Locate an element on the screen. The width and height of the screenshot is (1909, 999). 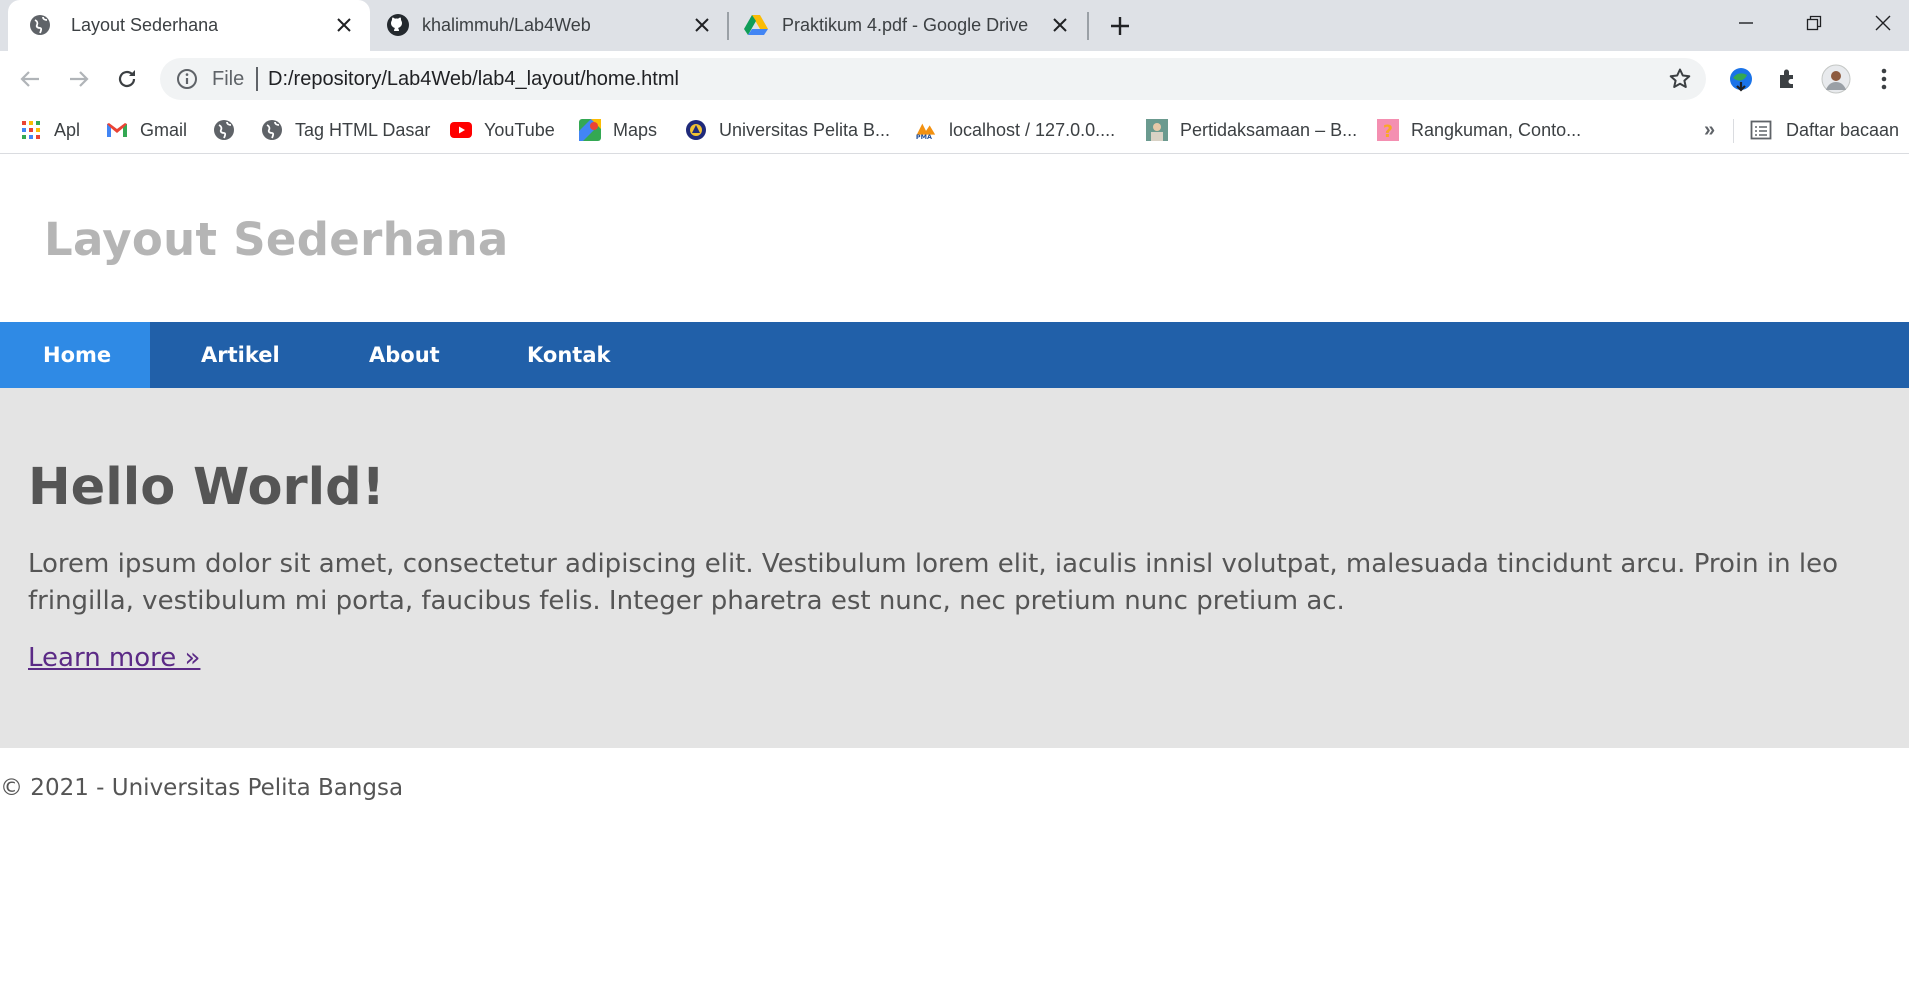
reload-icon is located at coordinates (127, 79).